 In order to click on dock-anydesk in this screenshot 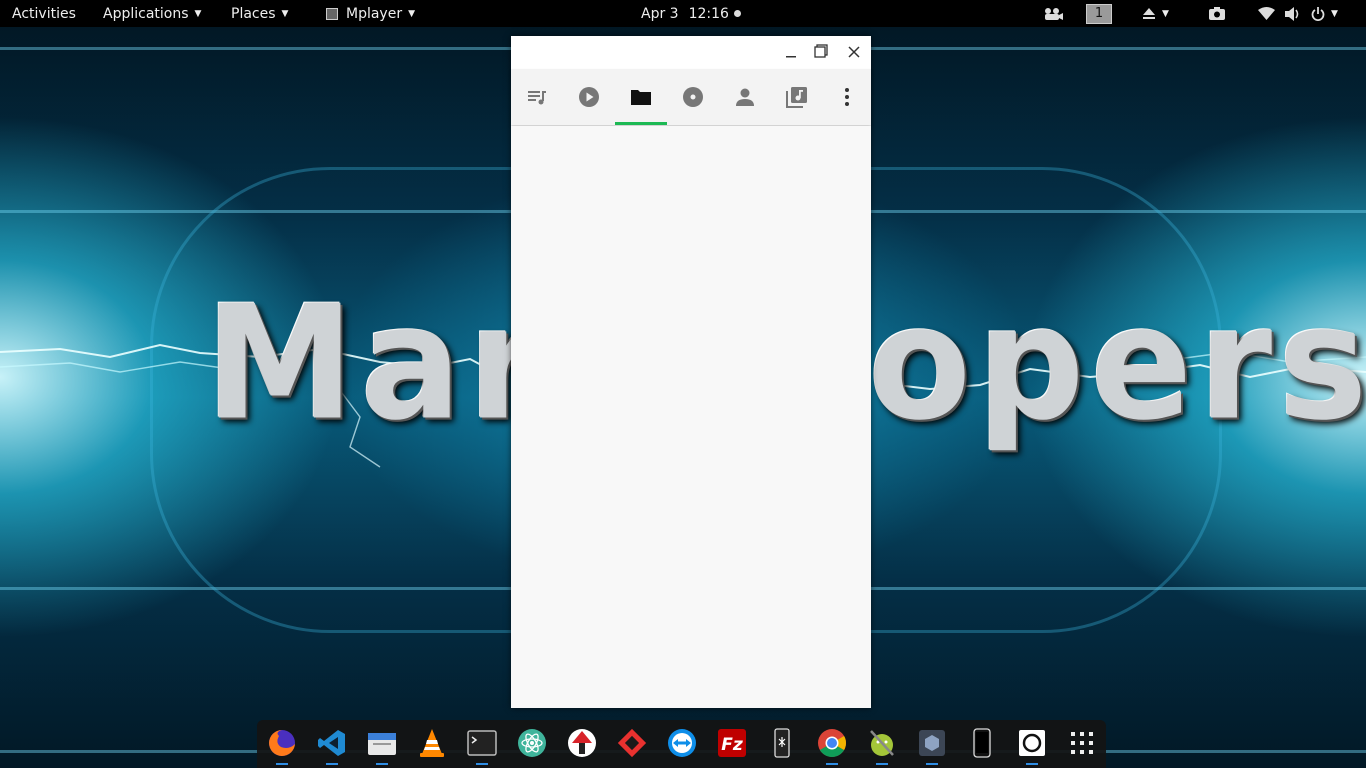, I will do `click(632, 743)`.